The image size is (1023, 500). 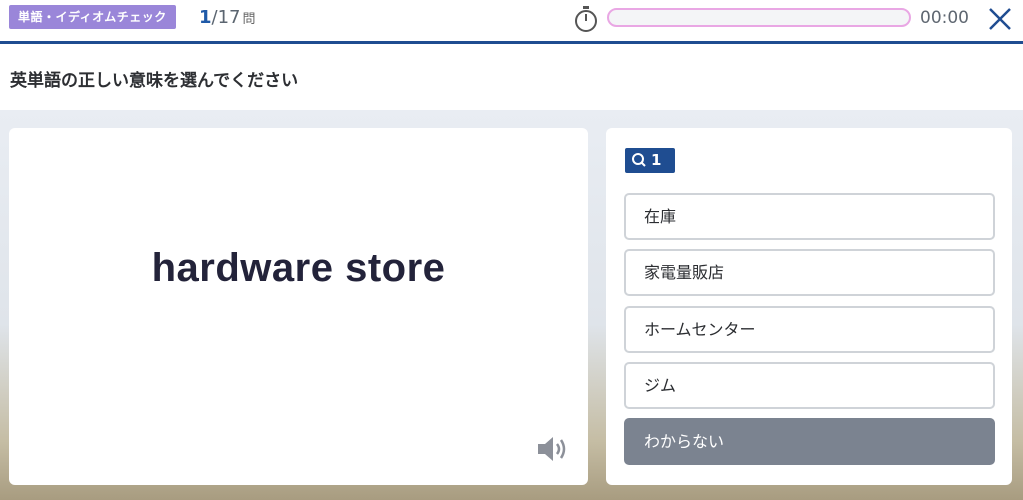 I want to click on total-questions: /17, so click(x=226, y=17).